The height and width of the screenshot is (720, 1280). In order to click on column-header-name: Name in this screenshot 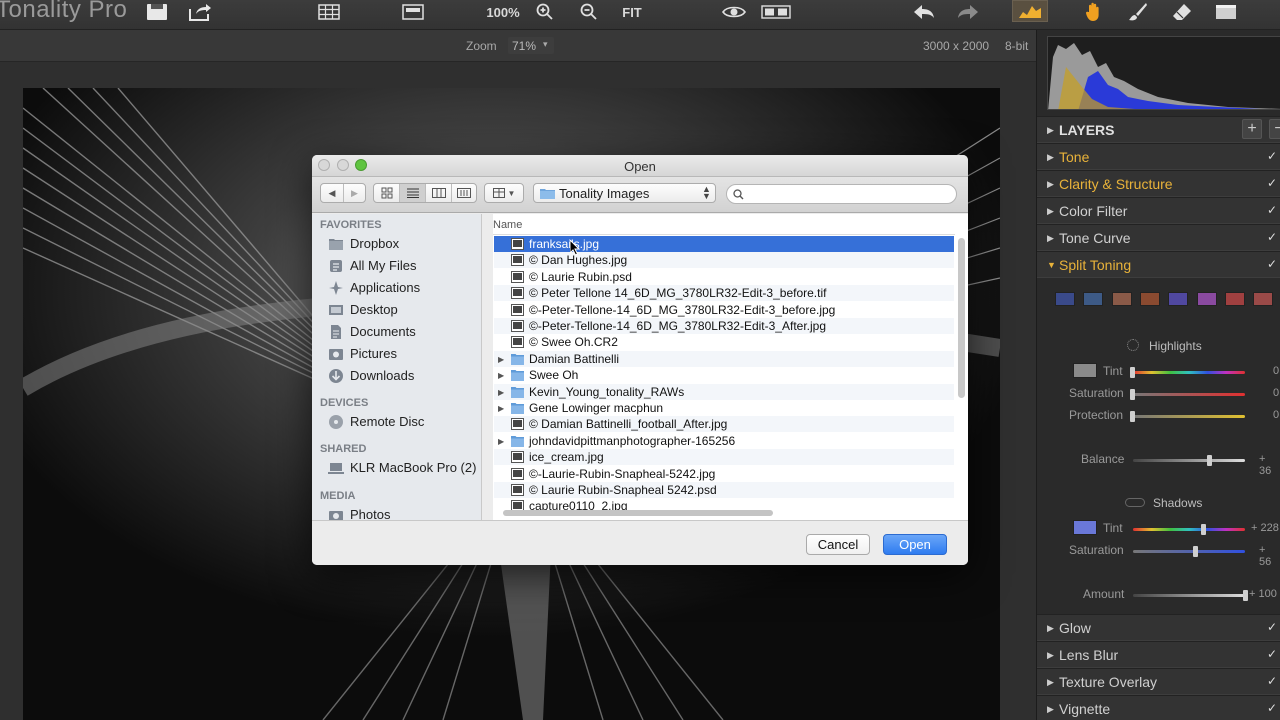, I will do `click(507, 225)`.